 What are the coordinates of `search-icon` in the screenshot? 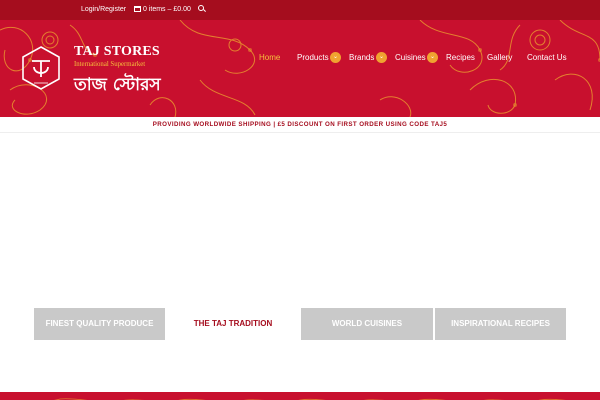 It's located at (201, 8).